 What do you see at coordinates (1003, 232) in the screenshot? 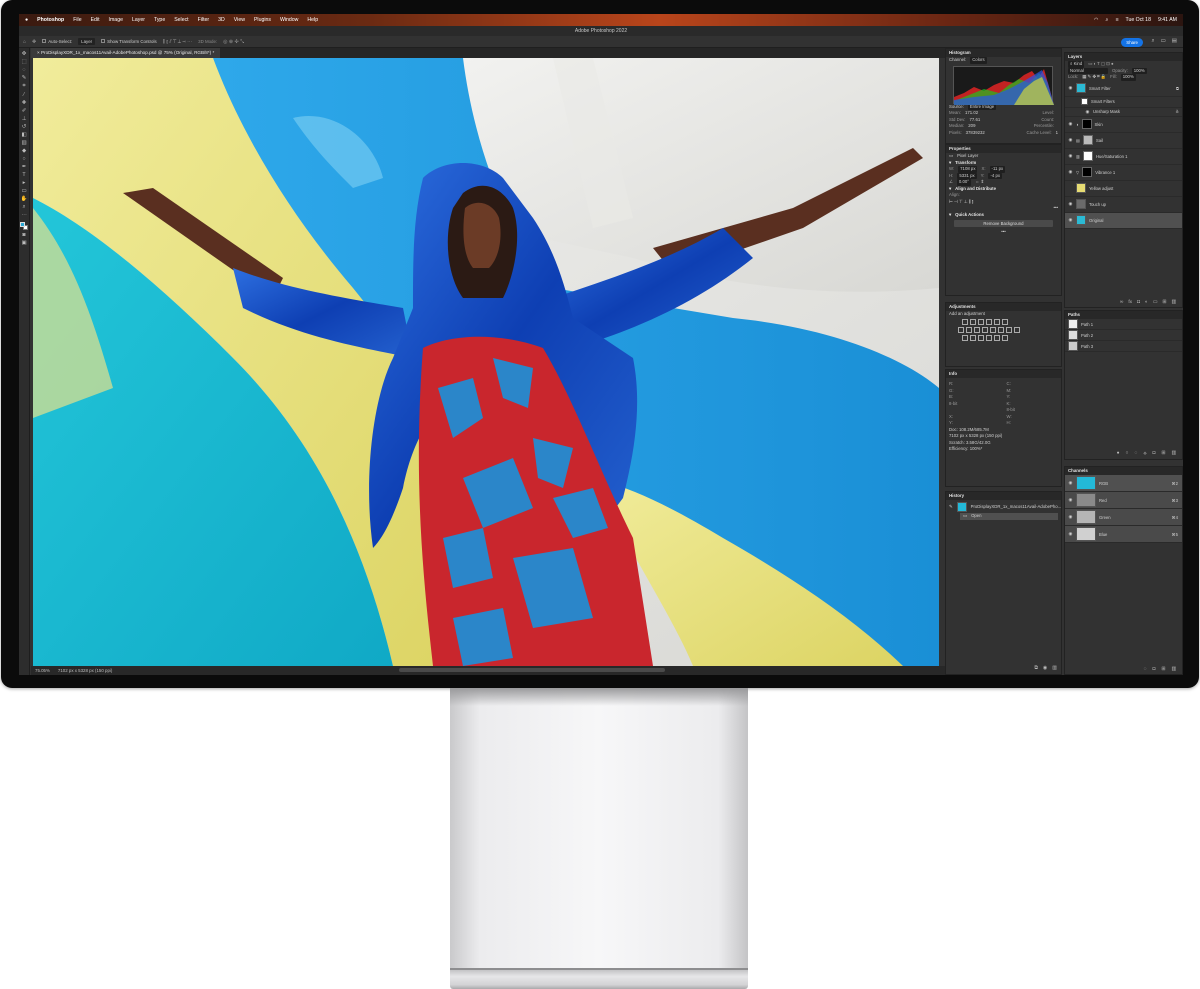
I see `quick-more: •••` at bounding box center [1003, 232].